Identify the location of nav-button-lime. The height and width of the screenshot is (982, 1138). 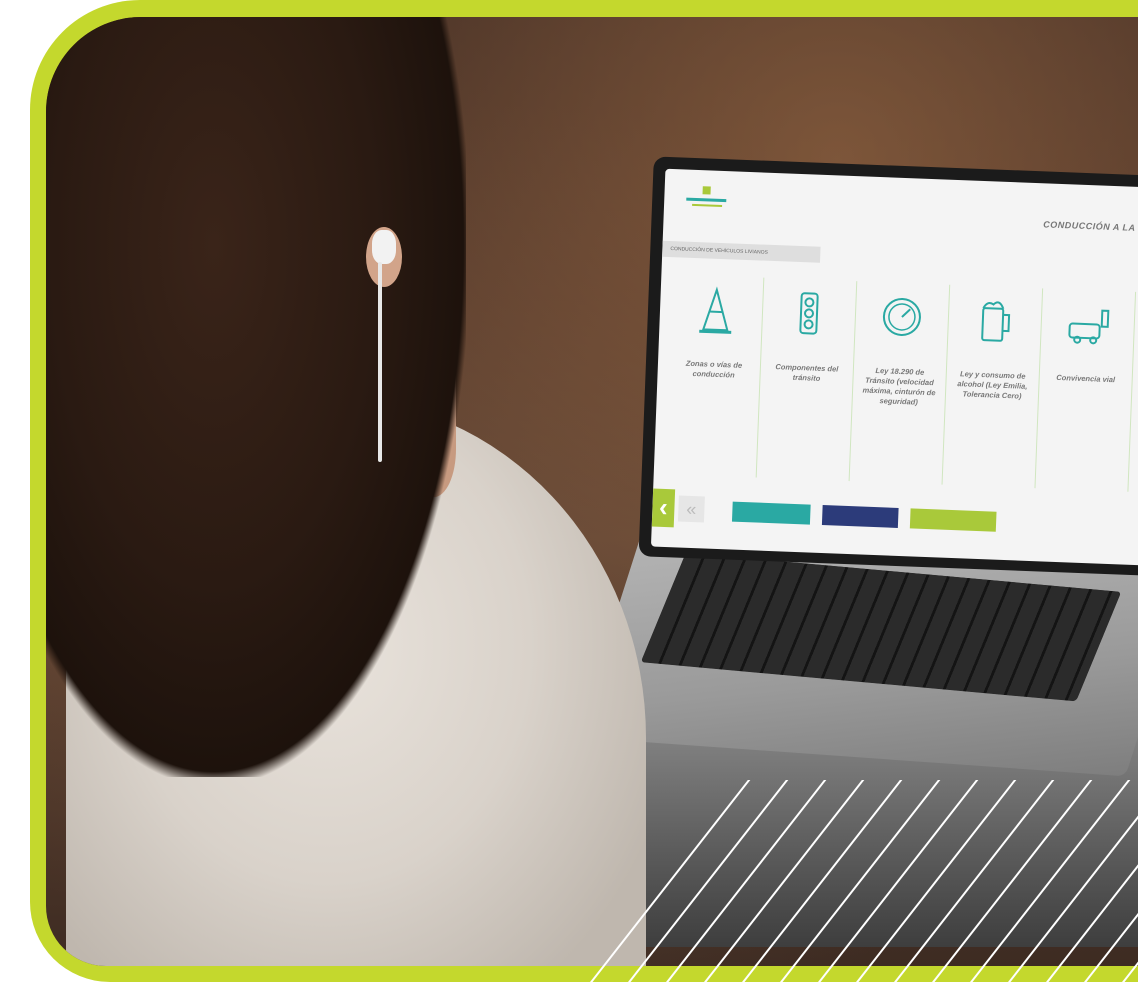
(953, 520).